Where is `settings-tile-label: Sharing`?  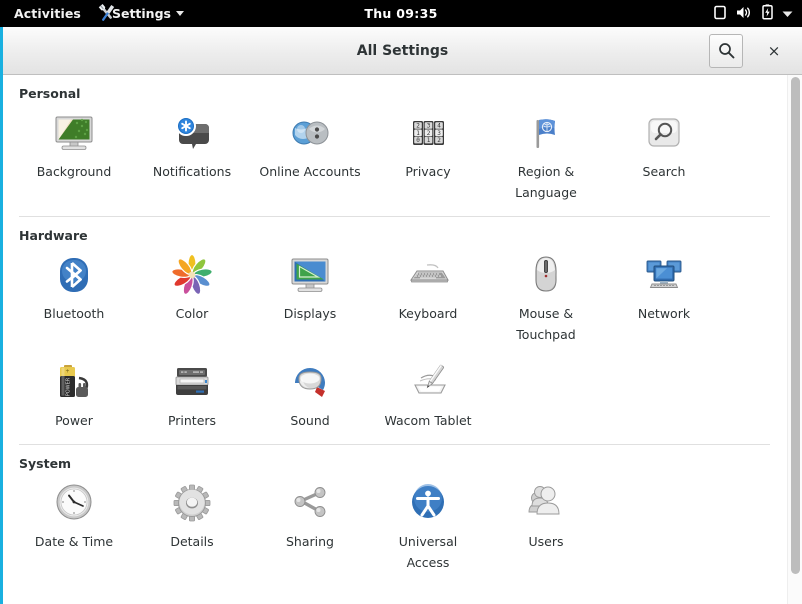
settings-tile-label: Sharing is located at coordinates (310, 542).